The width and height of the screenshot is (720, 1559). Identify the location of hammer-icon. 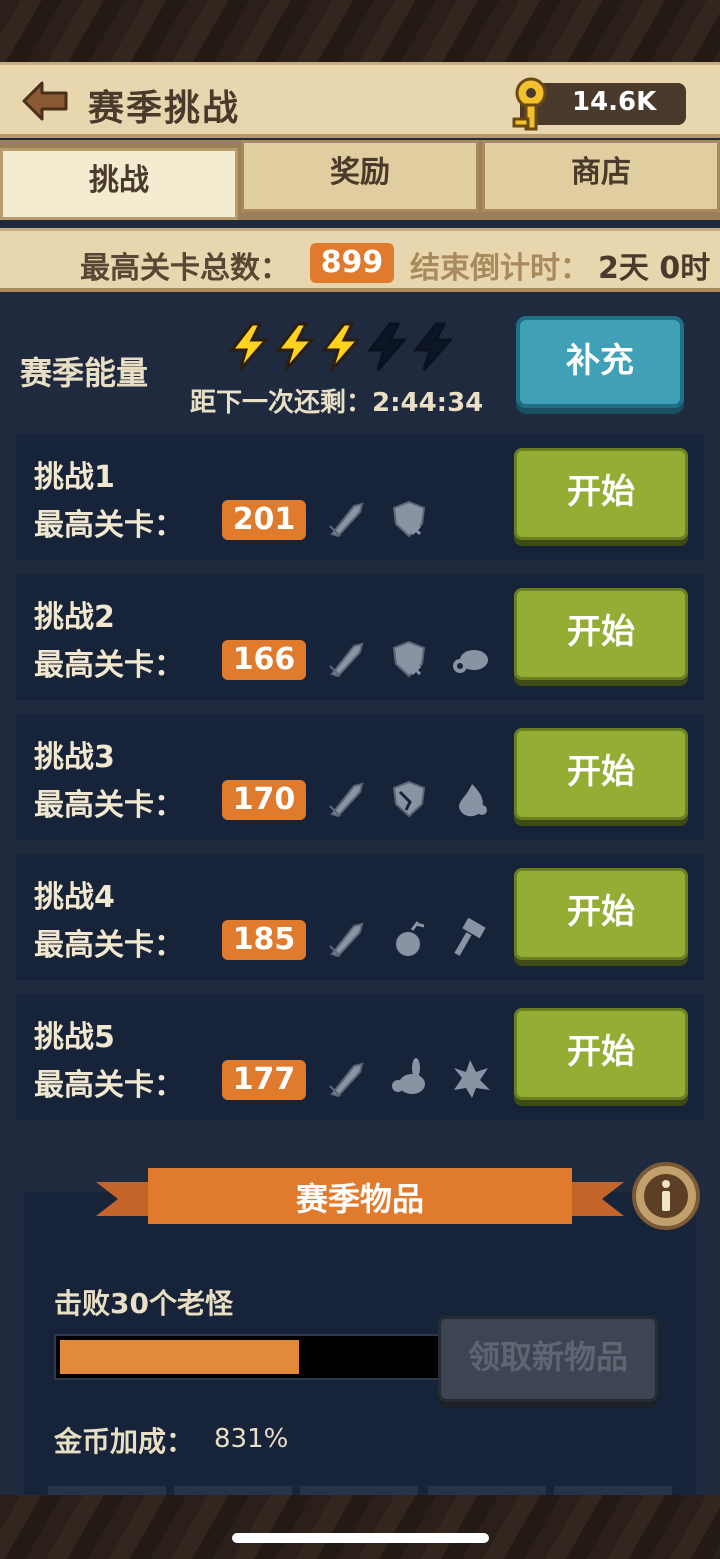
(470, 936).